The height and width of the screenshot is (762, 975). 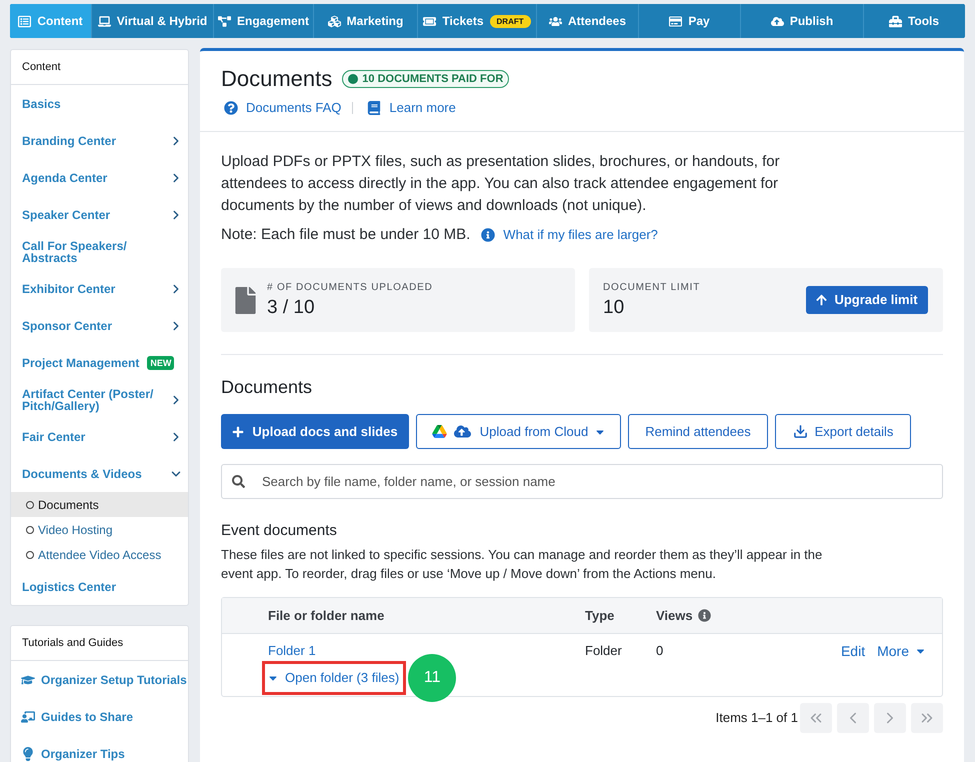 What do you see at coordinates (432, 678) in the screenshot?
I see `step-number-marker: 11` at bounding box center [432, 678].